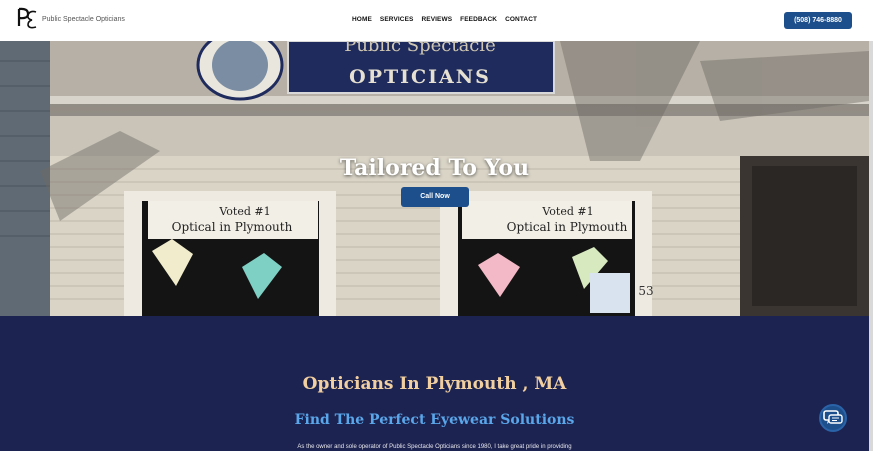  Describe the element at coordinates (434, 420) in the screenshot. I see `intro-subheading: Find The Perfect Eyewear Solutions` at that location.